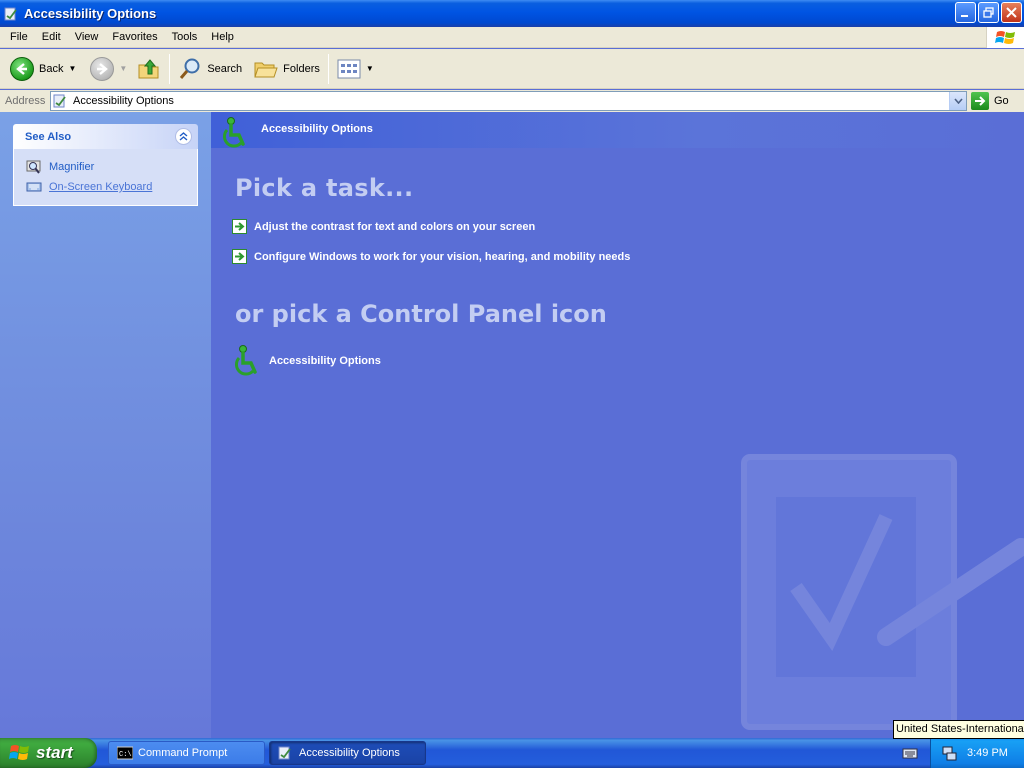 This screenshot has width=1024, height=768. Describe the element at coordinates (51, 68) in the screenshot. I see `back-label: Back` at that location.